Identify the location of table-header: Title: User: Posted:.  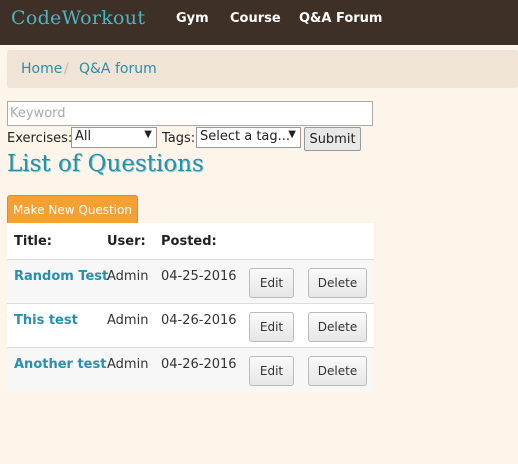
(190, 241).